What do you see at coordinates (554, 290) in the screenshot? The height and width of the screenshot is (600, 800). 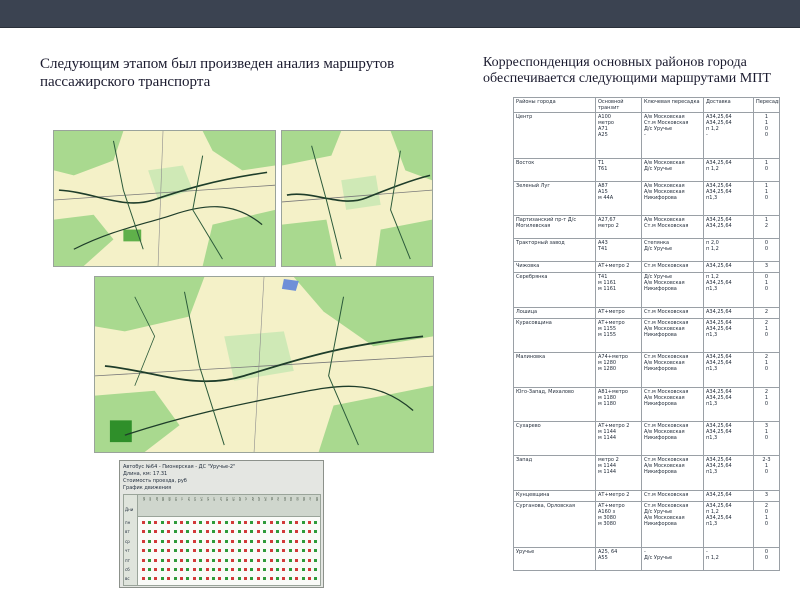 I see `district-cell: Серебрянка` at bounding box center [554, 290].